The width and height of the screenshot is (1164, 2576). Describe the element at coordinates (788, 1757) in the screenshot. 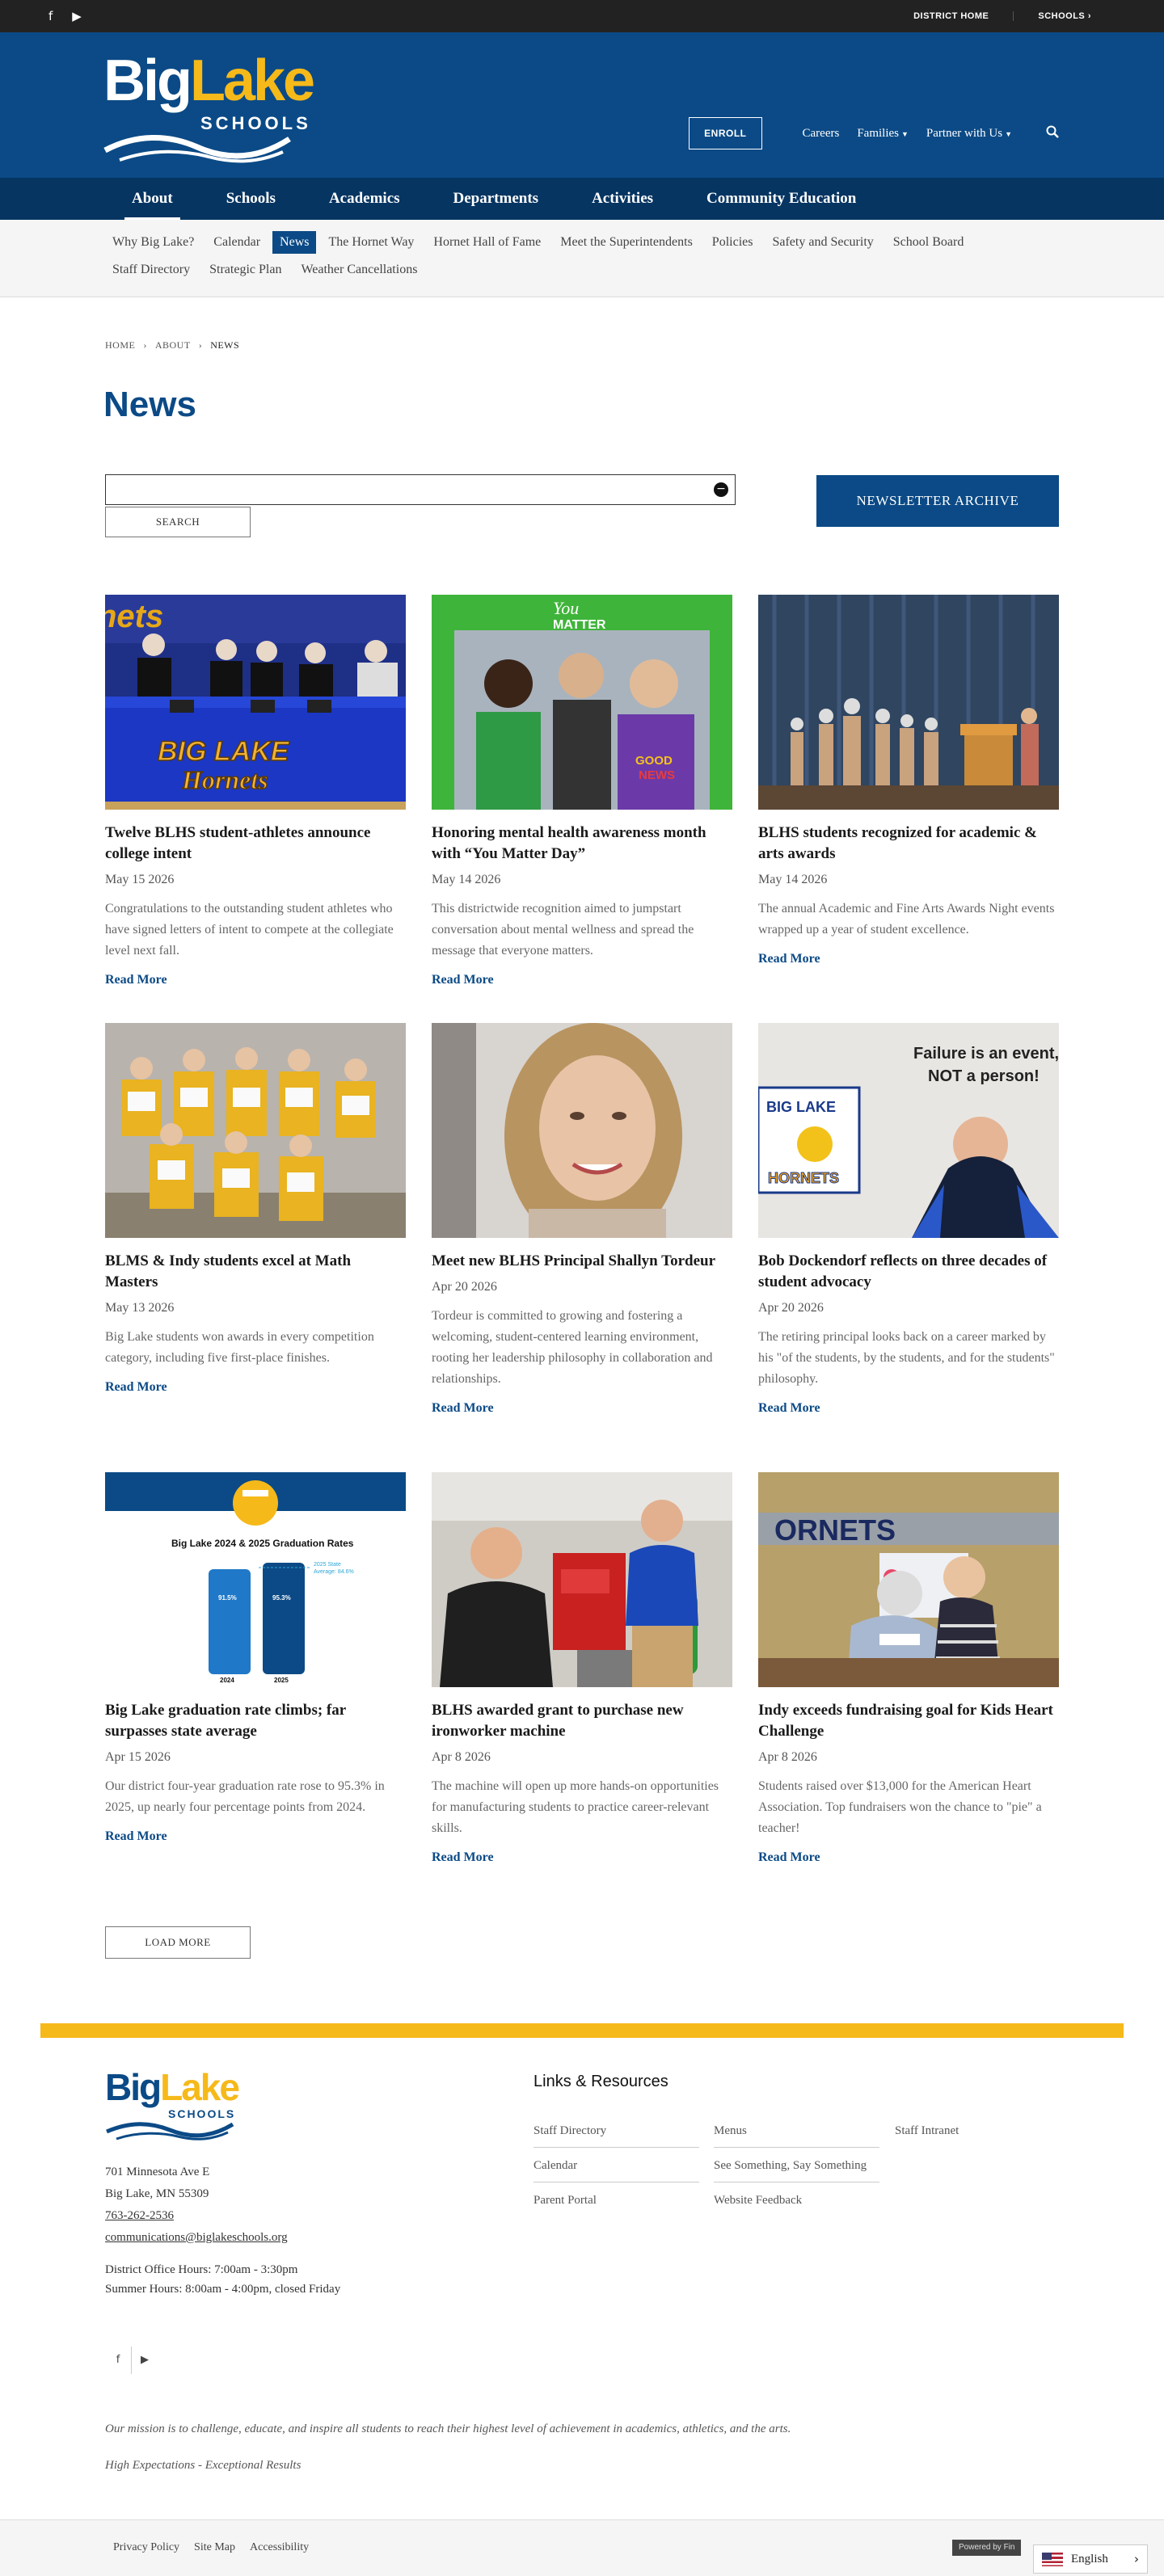

I see `news-date: Apr 8 2026` at that location.